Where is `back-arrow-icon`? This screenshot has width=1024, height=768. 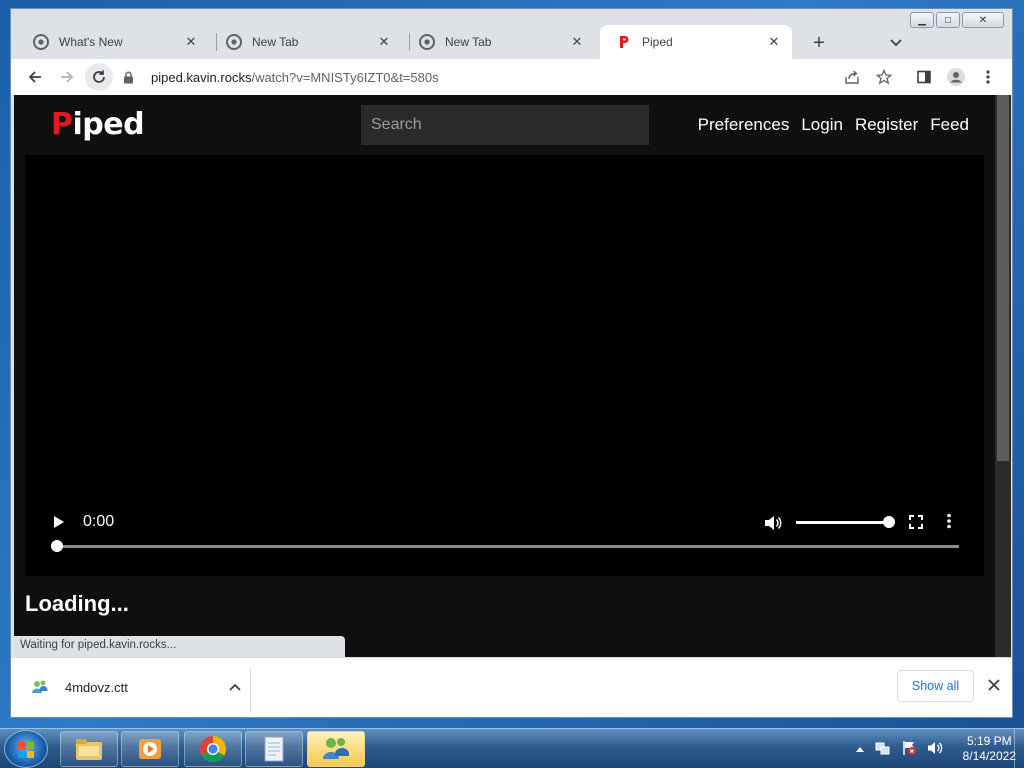 back-arrow-icon is located at coordinates (35, 77).